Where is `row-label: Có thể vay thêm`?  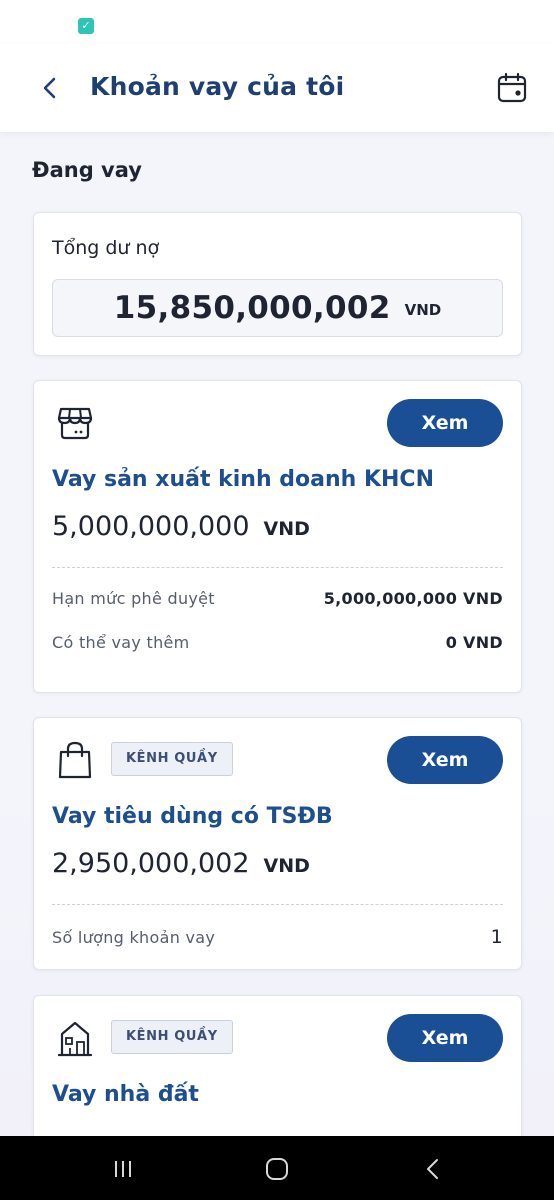
row-label: Có thể vay thêm is located at coordinates (121, 642).